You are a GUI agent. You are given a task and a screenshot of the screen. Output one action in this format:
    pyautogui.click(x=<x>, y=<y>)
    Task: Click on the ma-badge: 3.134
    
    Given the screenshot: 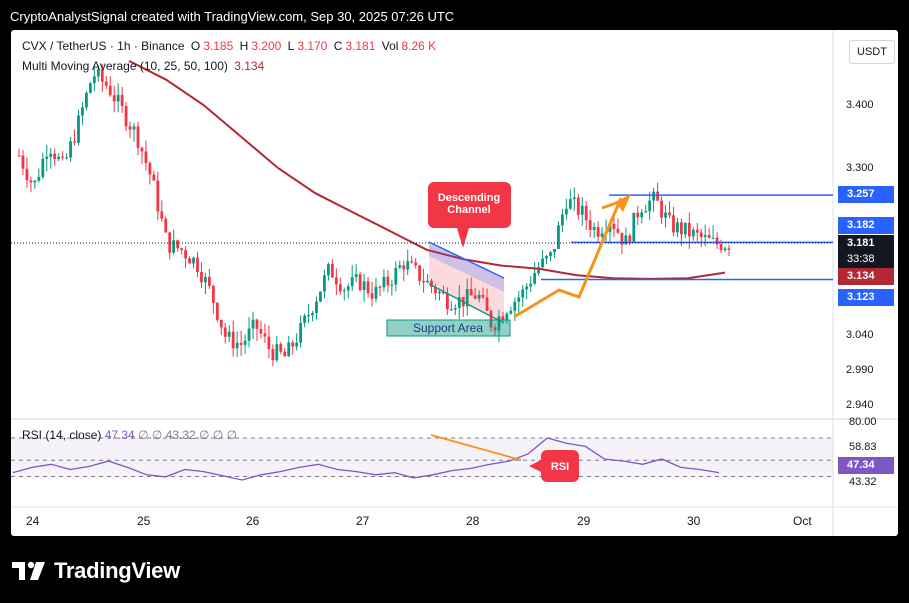 What is the action you would take?
    pyautogui.click(x=866, y=276)
    